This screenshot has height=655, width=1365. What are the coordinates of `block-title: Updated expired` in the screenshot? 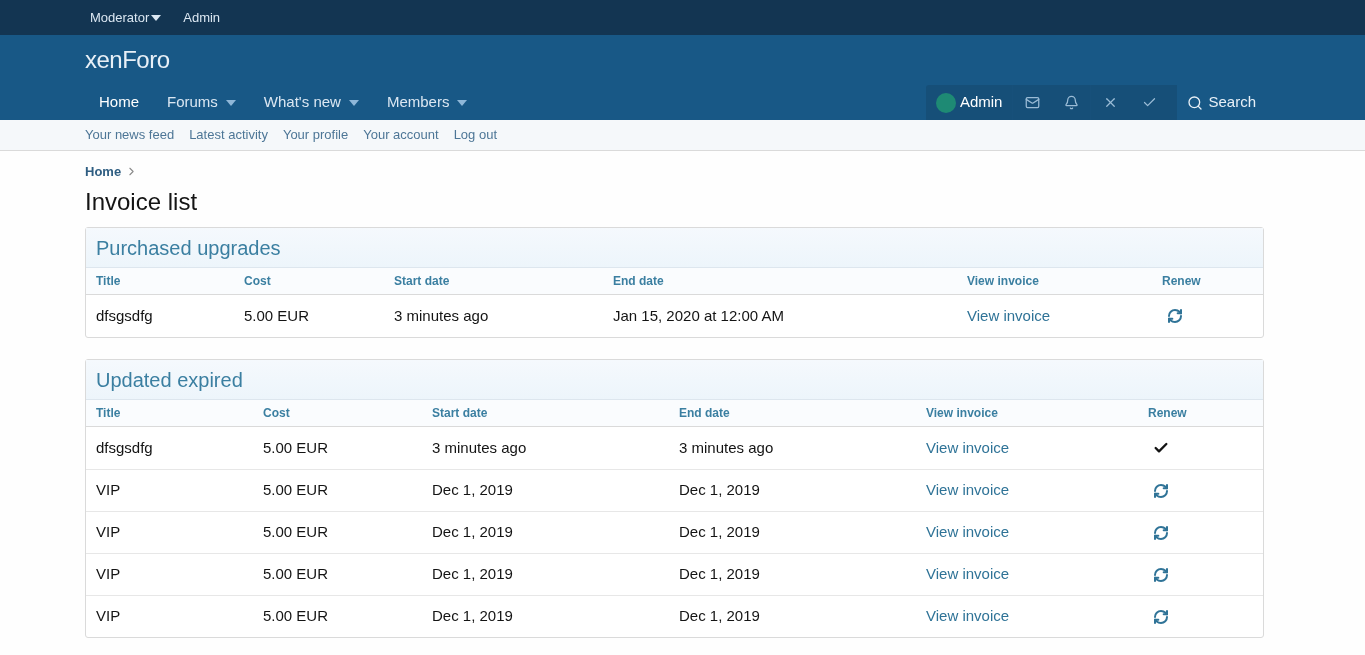 It's located at (169, 380).